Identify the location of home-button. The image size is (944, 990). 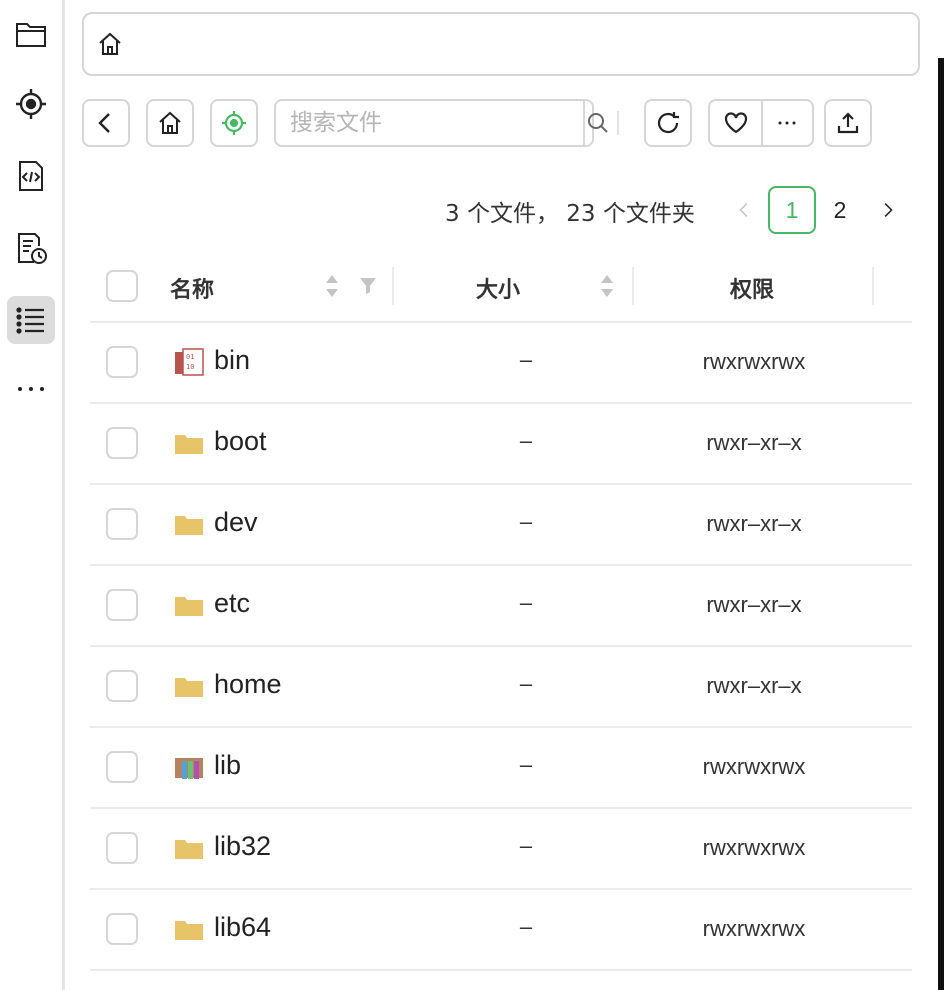
(170, 123).